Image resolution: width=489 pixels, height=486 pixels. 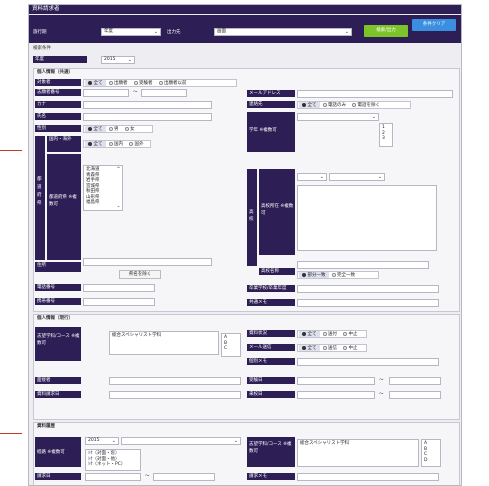 What do you see at coordinates (164, 93) in the screenshot?
I see `apply-no-to-input` at bounding box center [164, 93].